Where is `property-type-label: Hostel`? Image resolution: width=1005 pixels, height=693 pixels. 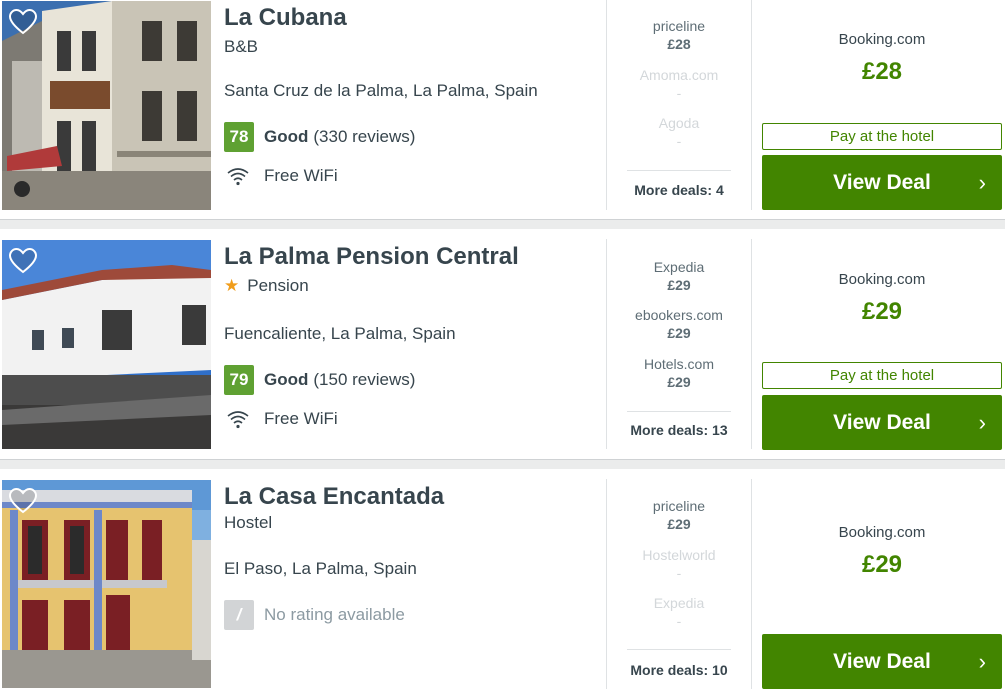
property-type-label: Hostel is located at coordinates (248, 522).